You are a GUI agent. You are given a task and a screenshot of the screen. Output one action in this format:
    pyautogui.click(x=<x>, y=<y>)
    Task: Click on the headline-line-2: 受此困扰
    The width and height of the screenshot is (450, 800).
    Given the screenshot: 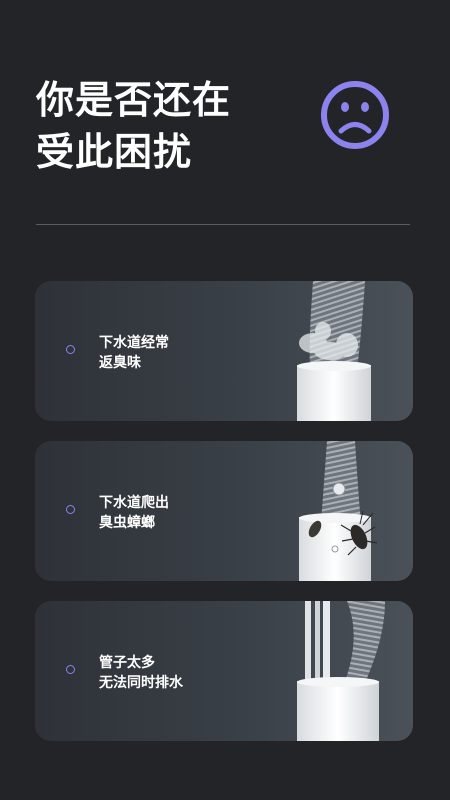 What is the action you would take?
    pyautogui.click(x=114, y=152)
    